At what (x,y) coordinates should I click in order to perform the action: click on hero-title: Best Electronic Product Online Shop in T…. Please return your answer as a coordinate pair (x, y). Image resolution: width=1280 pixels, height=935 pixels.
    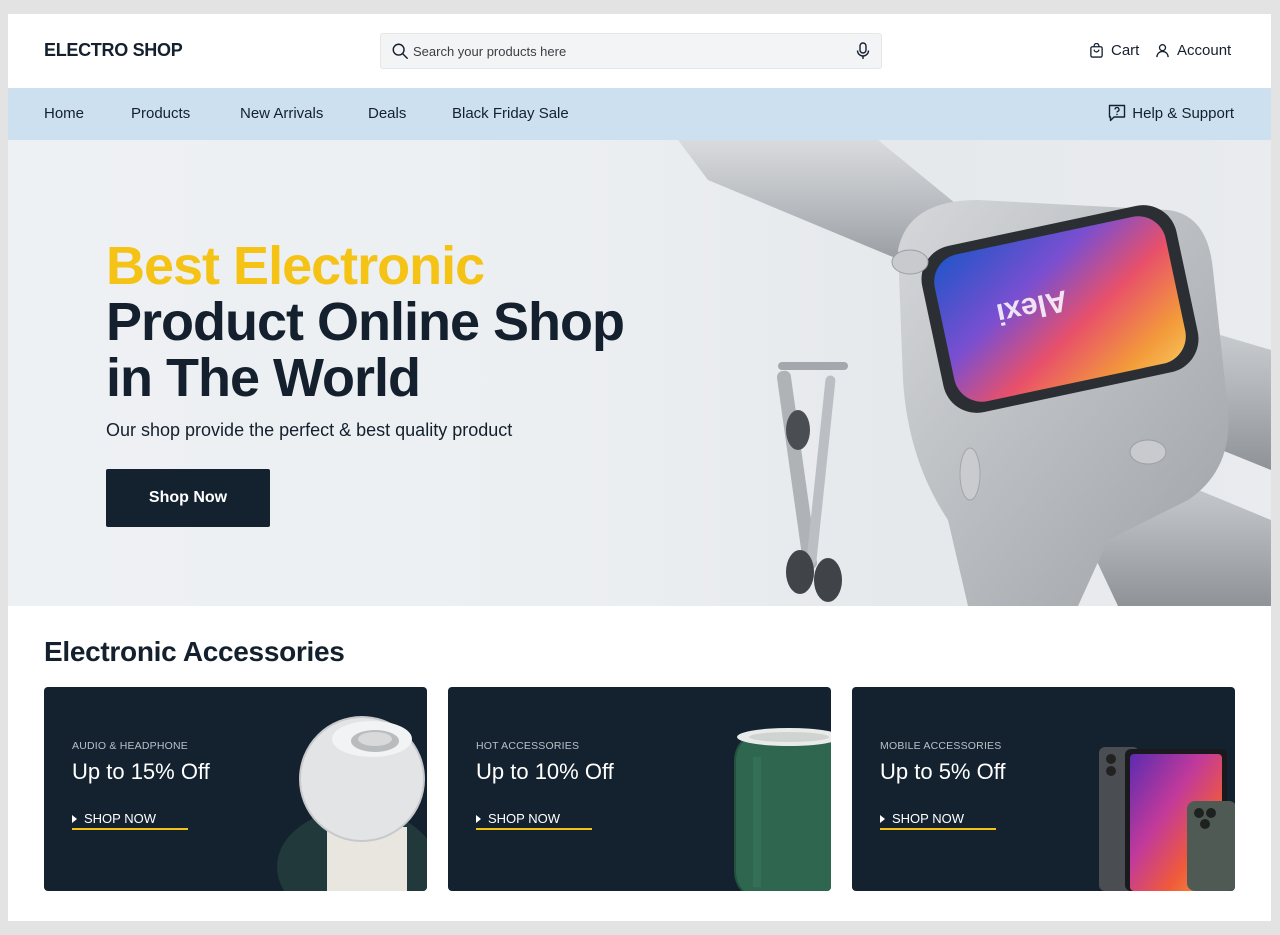
    Looking at the image, I should click on (365, 322).